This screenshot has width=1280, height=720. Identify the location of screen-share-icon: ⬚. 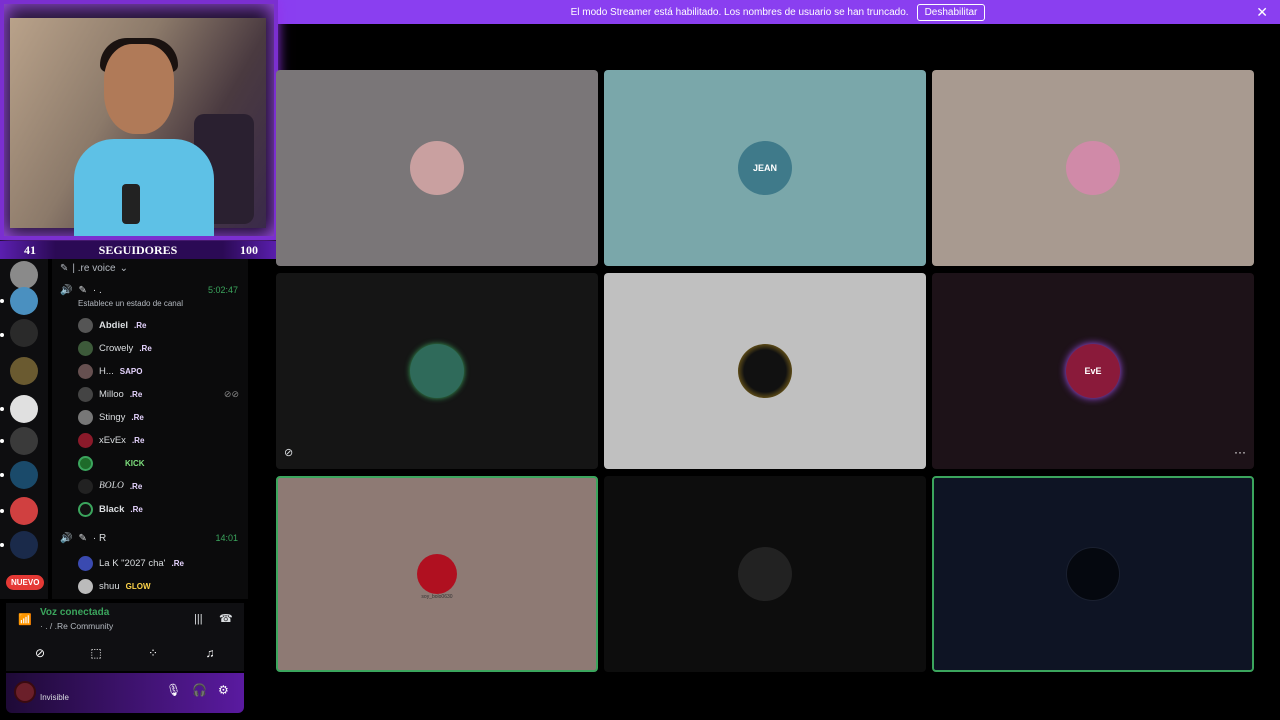
(96, 653).